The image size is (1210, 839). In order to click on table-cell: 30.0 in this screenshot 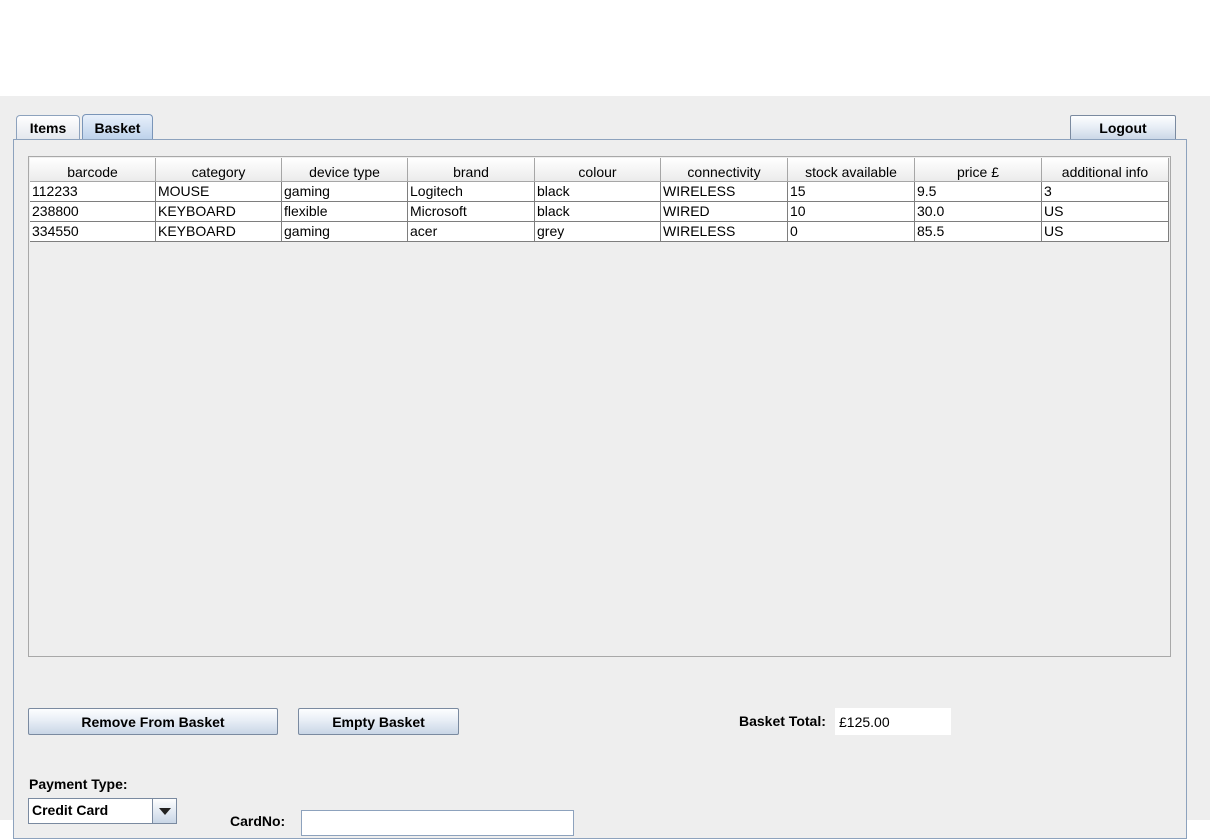, I will do `click(978, 212)`.